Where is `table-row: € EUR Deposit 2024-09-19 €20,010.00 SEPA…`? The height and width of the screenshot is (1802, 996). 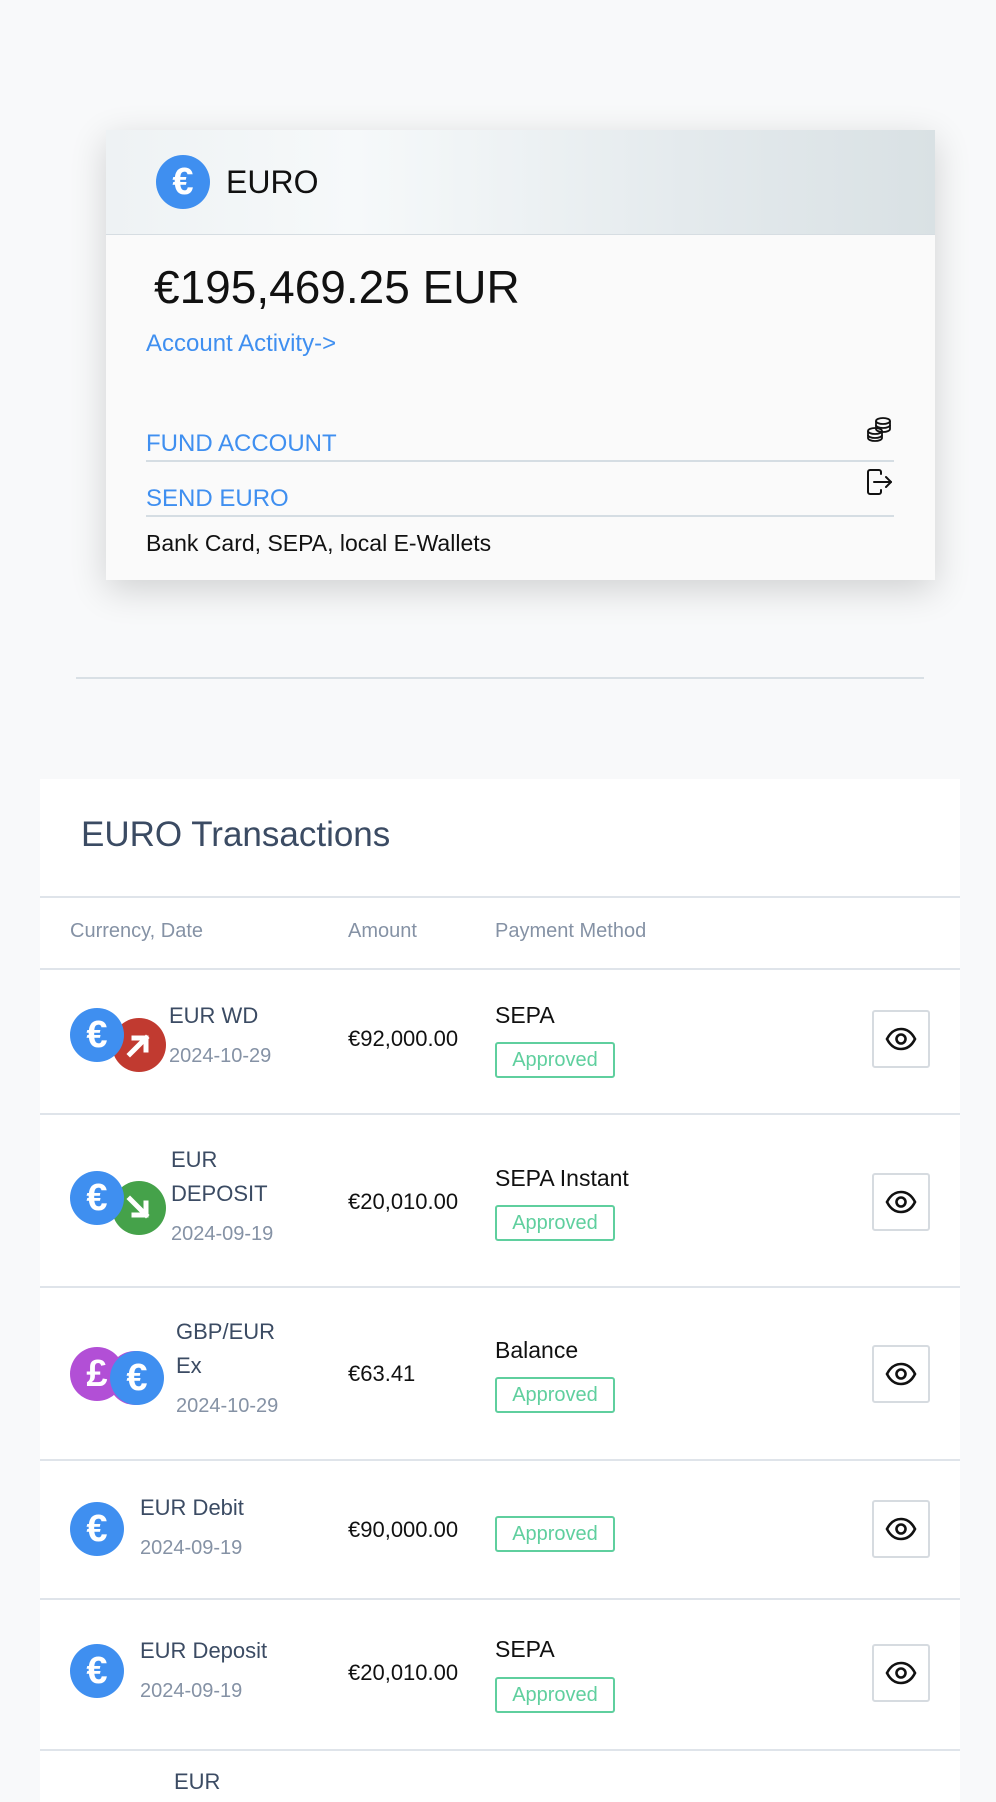
table-row: € EUR Deposit 2024-09-19 €20,010.00 SEPA… is located at coordinates (500, 1675).